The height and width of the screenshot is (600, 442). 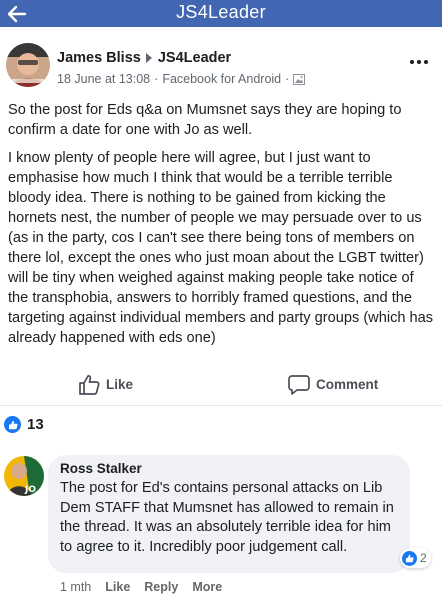 What do you see at coordinates (101, 468) in the screenshot?
I see `comment-author: Ross Stalker` at bounding box center [101, 468].